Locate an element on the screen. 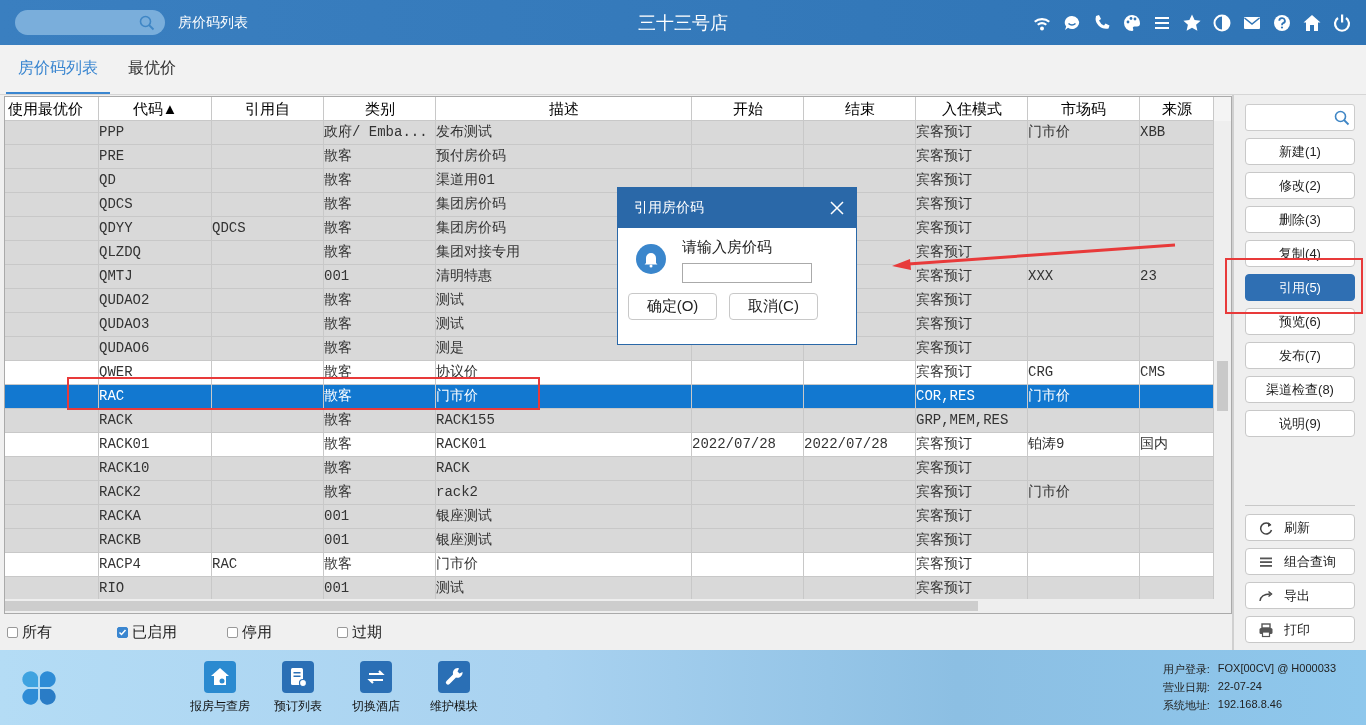 This screenshot has width=1366, height=725. table-row: QD 散客 渠道用01 宾客预订 is located at coordinates (609, 181).